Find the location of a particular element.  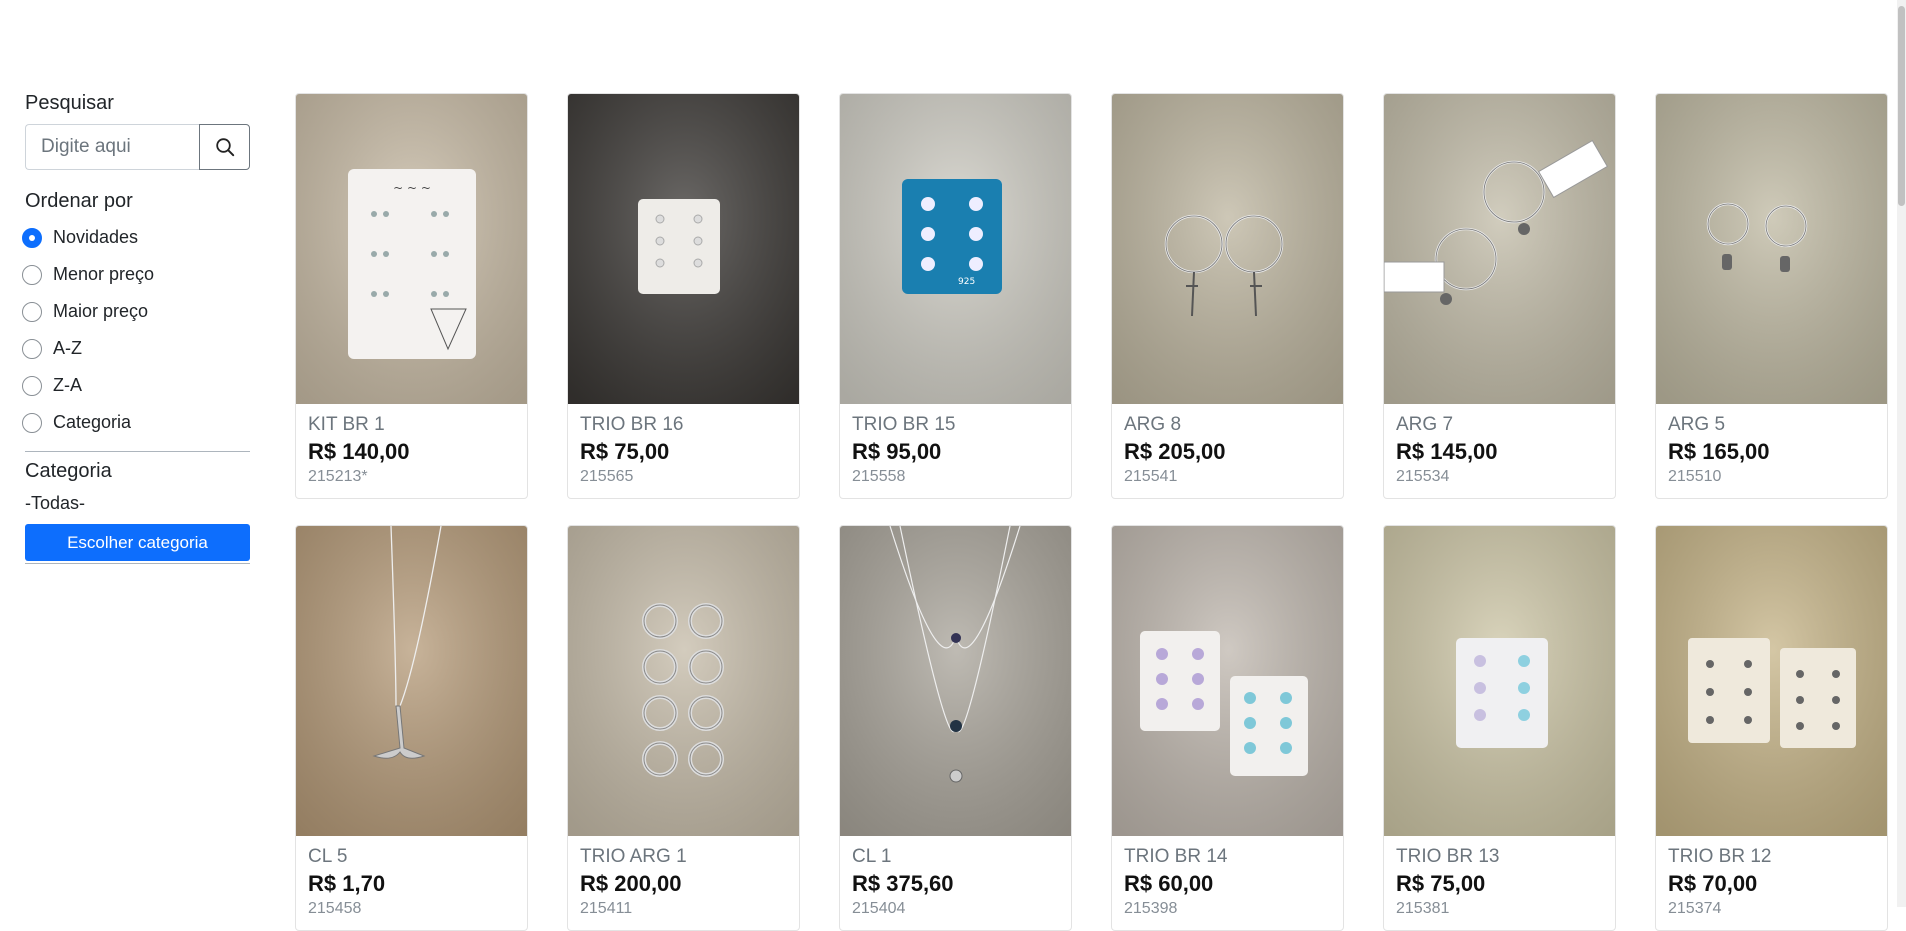

sort-option: Menor preço is located at coordinates (136, 274).